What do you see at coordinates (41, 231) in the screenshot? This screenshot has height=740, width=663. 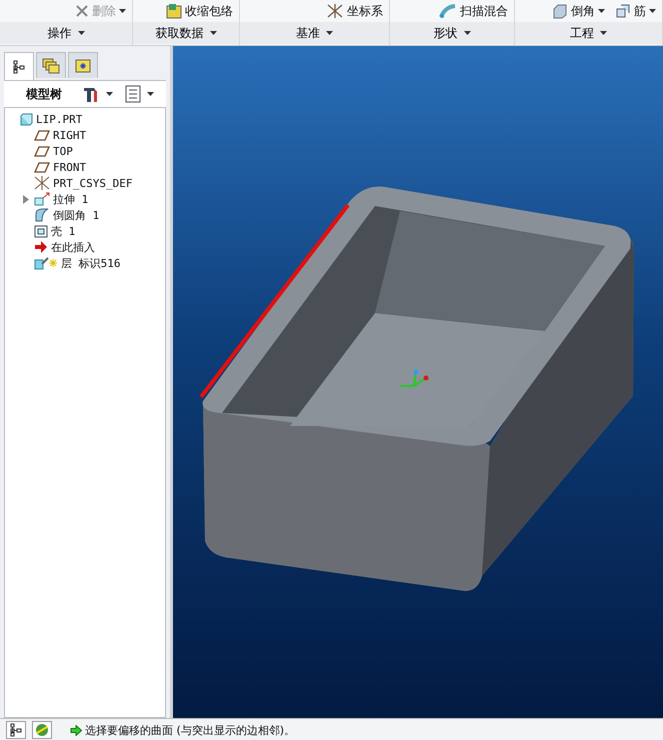 I see `shell-icon` at bounding box center [41, 231].